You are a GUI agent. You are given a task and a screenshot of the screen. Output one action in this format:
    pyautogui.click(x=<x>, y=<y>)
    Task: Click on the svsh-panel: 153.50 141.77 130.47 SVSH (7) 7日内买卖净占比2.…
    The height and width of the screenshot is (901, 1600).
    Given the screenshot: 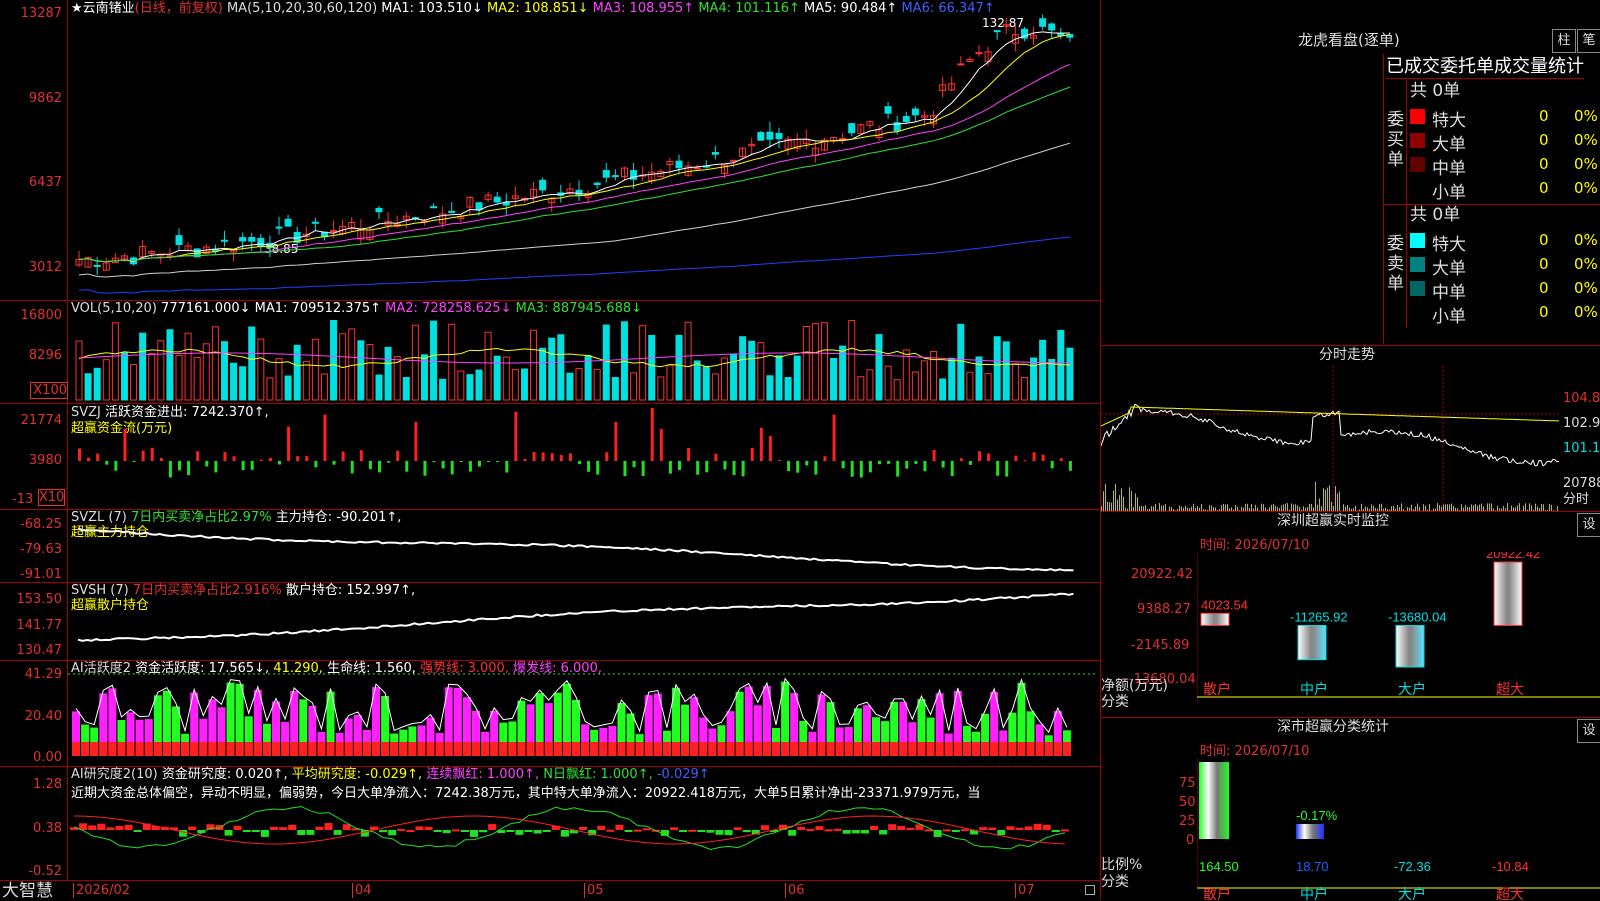 What is the action you would take?
    pyautogui.click(x=550, y=621)
    